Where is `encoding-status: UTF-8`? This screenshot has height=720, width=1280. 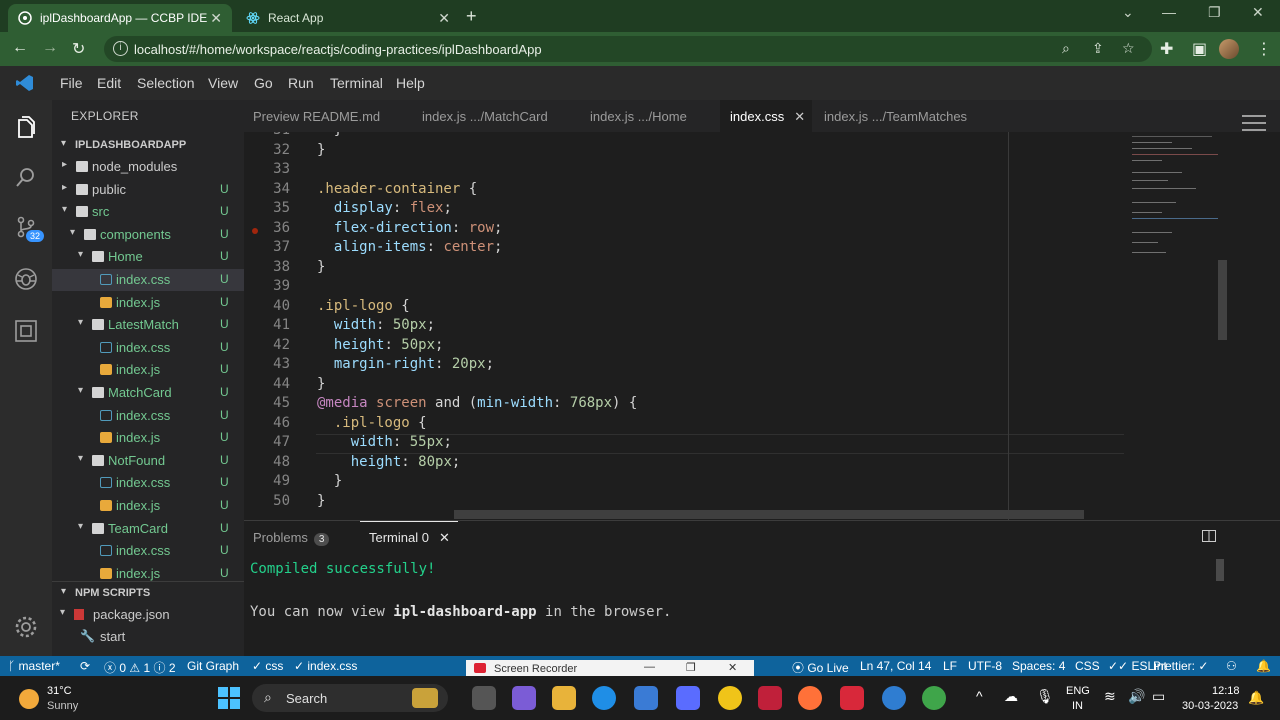 encoding-status: UTF-8 is located at coordinates (985, 666).